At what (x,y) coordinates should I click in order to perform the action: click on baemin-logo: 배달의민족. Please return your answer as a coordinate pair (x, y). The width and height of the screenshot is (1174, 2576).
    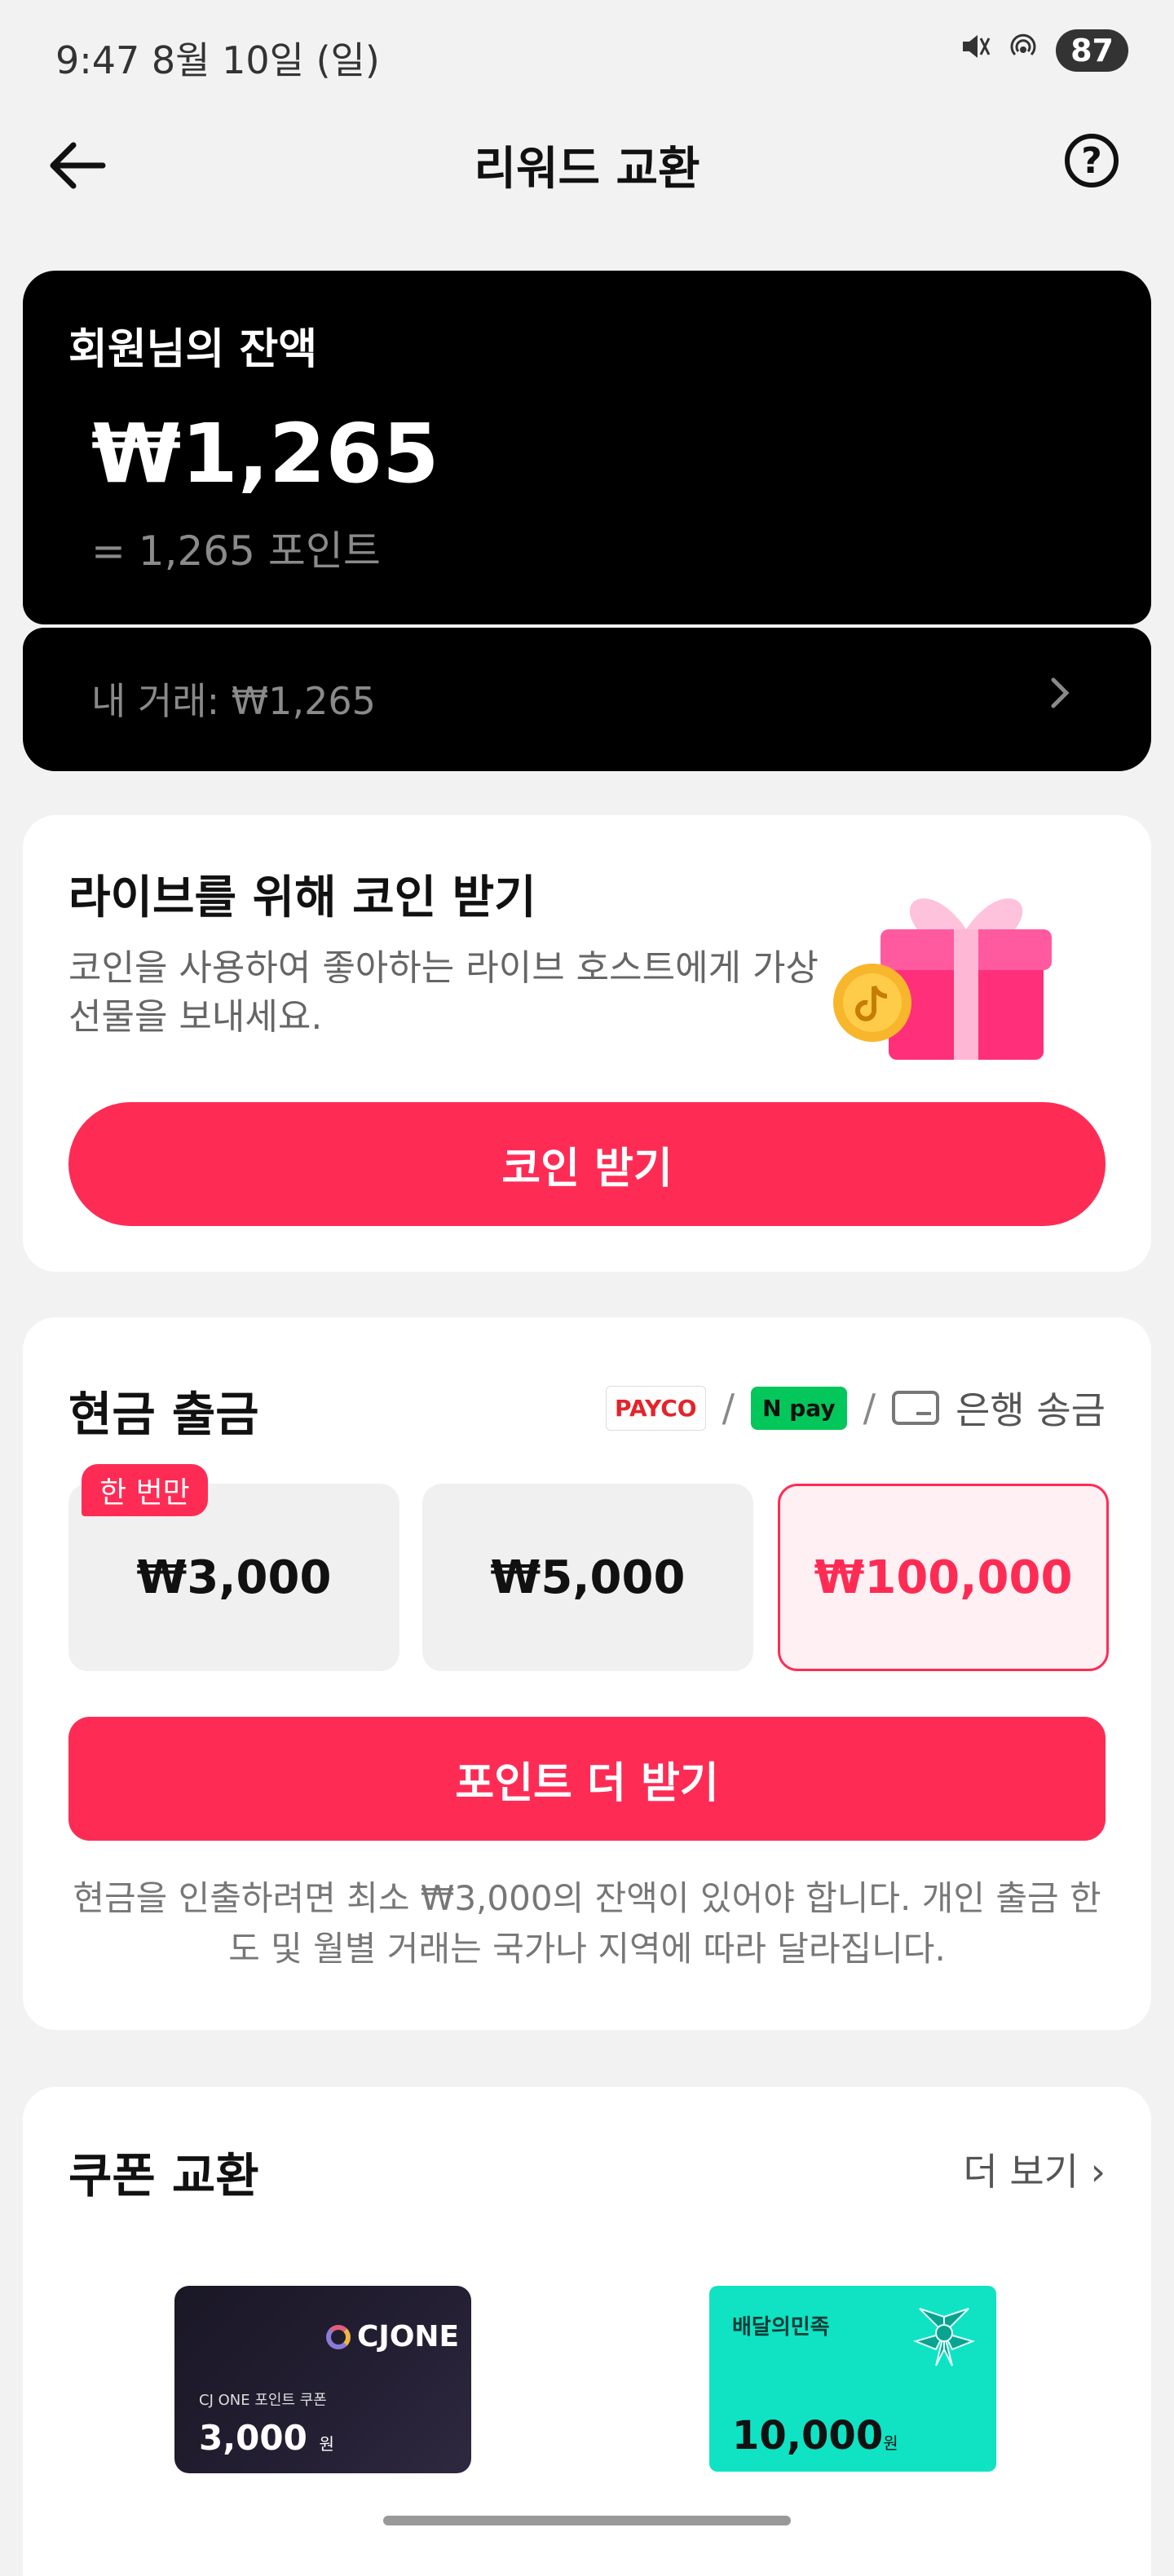
    Looking at the image, I should click on (781, 2327).